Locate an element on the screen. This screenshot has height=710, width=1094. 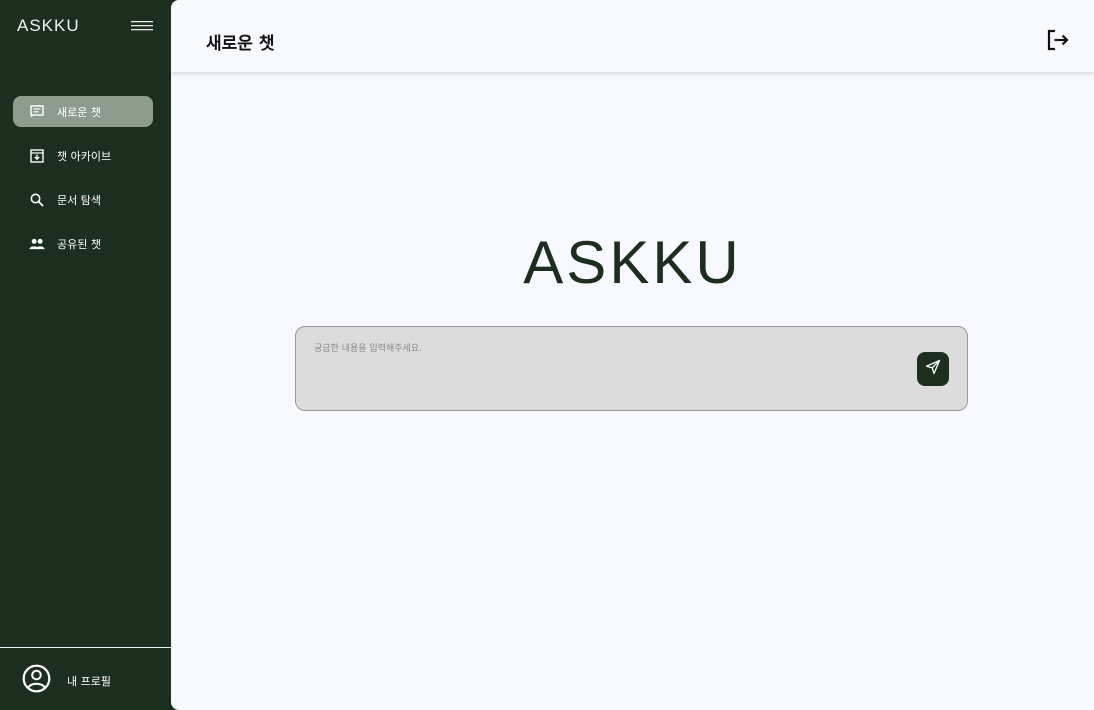
sidebar-nav: 새로운 챗 챗 아카이브 문서 탐색 공유된 챗 is located at coordinates (83, 184).